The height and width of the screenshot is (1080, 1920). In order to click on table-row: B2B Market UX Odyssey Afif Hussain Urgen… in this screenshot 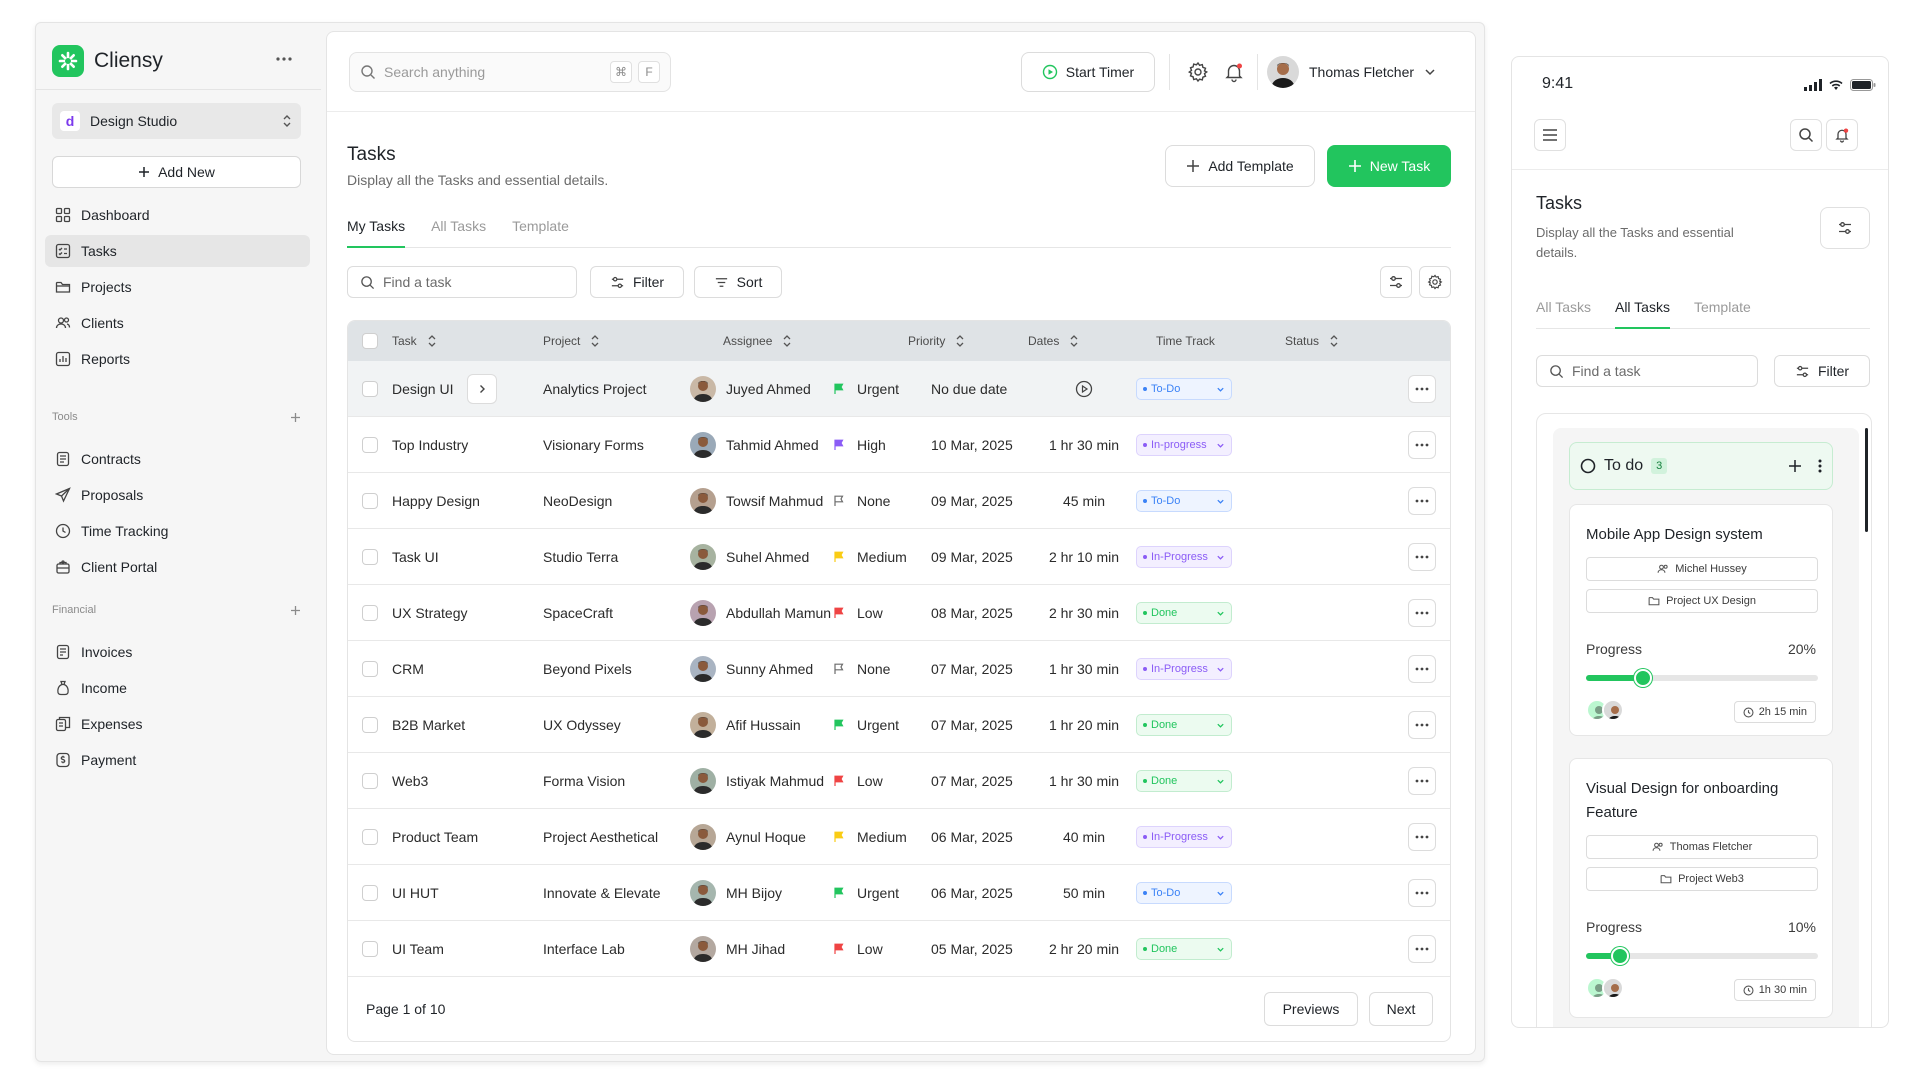, I will do `click(899, 725)`.